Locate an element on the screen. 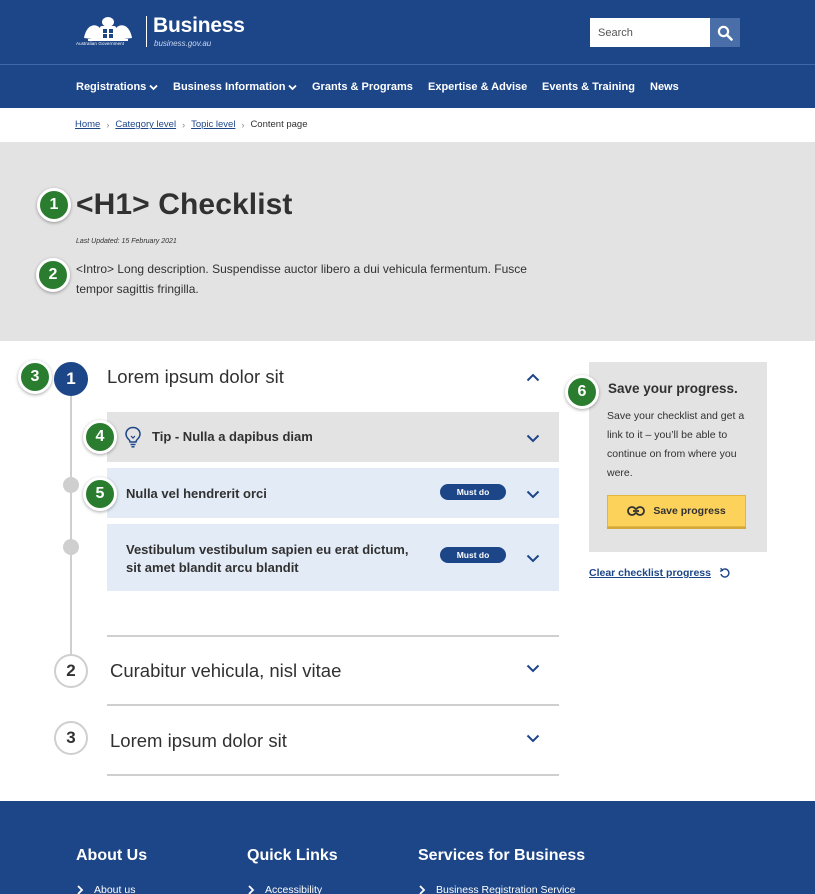 This screenshot has width=815, height=894. annotation-marker: 4 is located at coordinates (100, 437).